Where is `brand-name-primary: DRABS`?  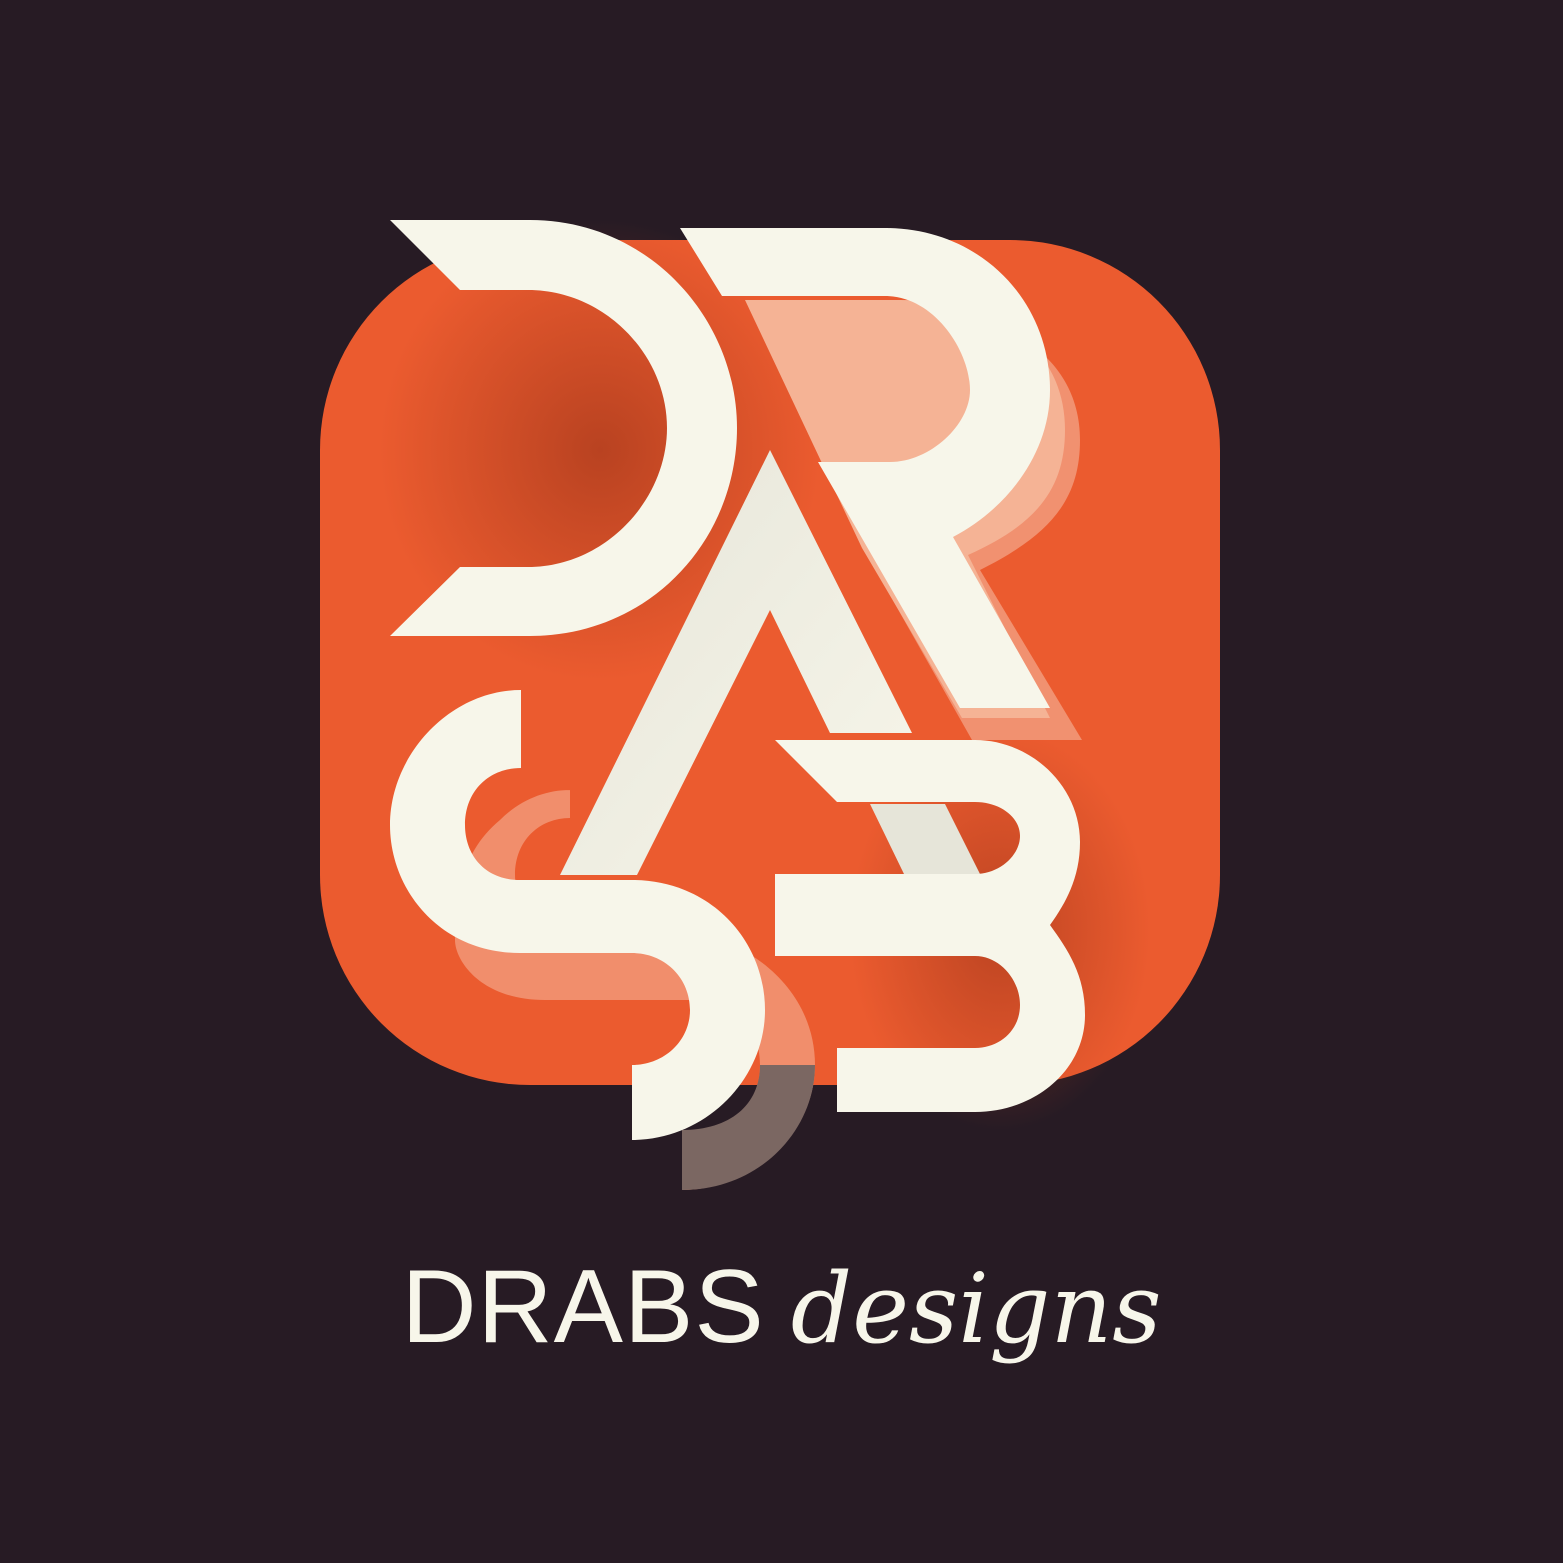
brand-name-primary: DRABS is located at coordinates (583, 1307).